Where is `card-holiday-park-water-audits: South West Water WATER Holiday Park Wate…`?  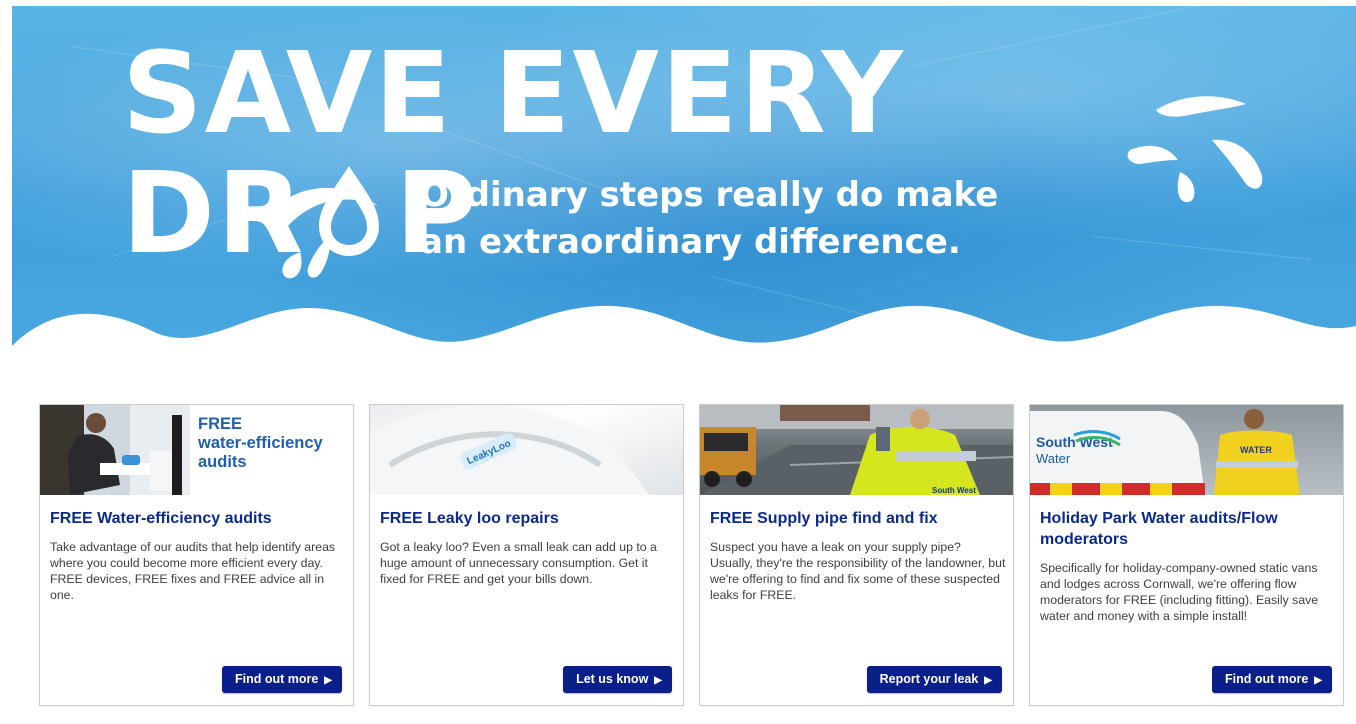
card-holiday-park-water-audits: South West Water WATER Holiday Park Wate… is located at coordinates (1186, 555).